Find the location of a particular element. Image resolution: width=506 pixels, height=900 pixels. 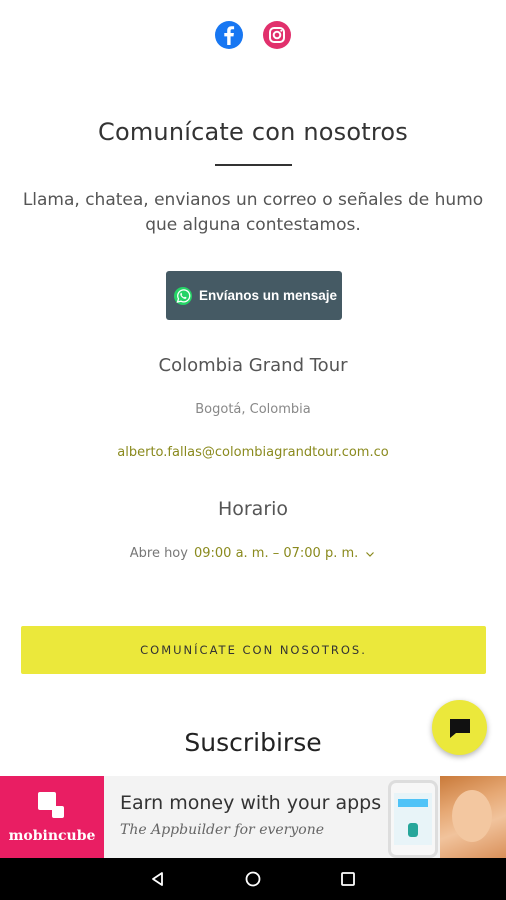

whatsapp-icon is located at coordinates (183, 295).